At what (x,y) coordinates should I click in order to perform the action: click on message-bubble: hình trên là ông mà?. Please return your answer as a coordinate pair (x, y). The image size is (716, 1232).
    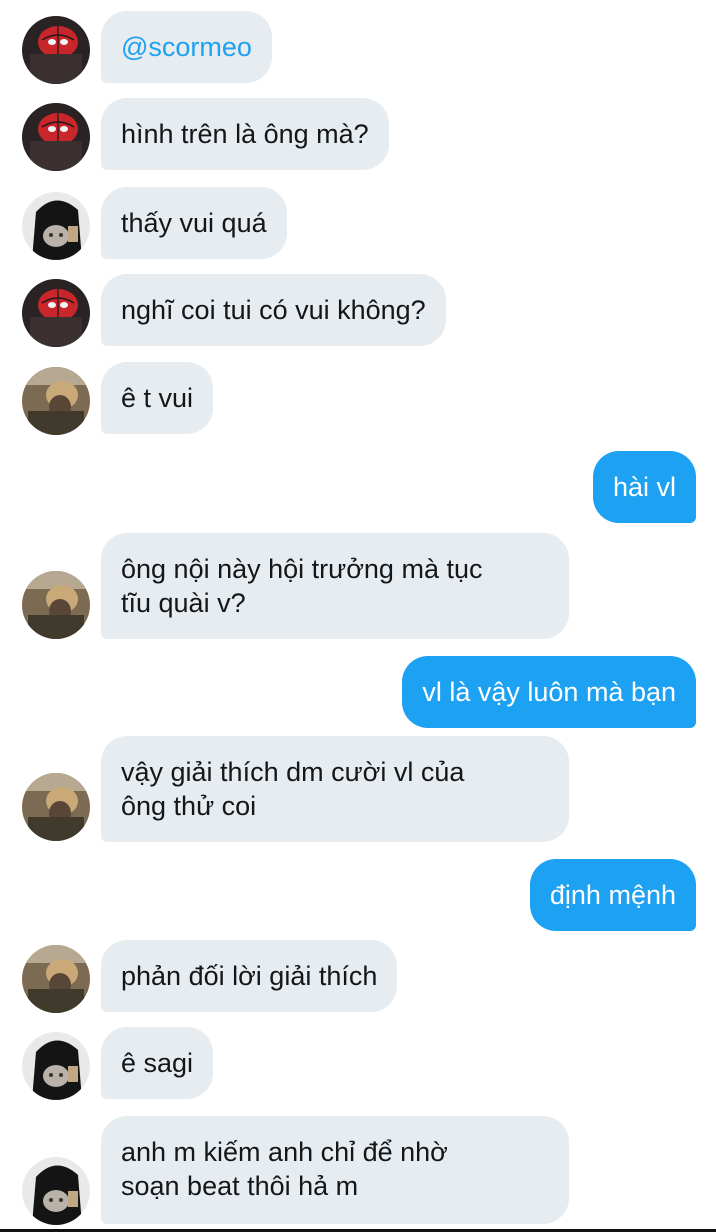
    Looking at the image, I should click on (245, 134).